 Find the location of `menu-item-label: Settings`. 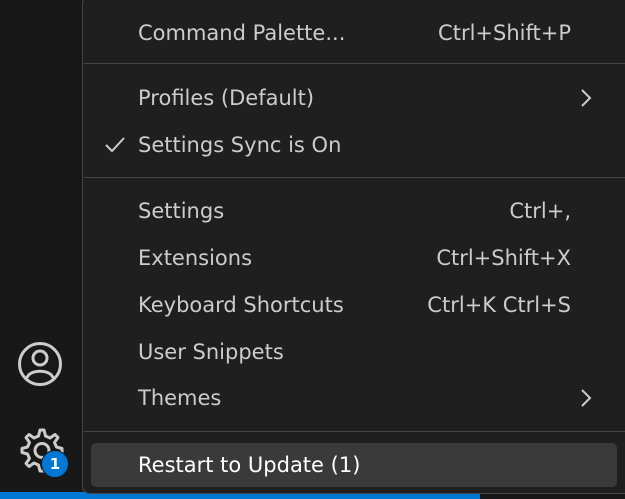

menu-item-label: Settings is located at coordinates (181, 211).